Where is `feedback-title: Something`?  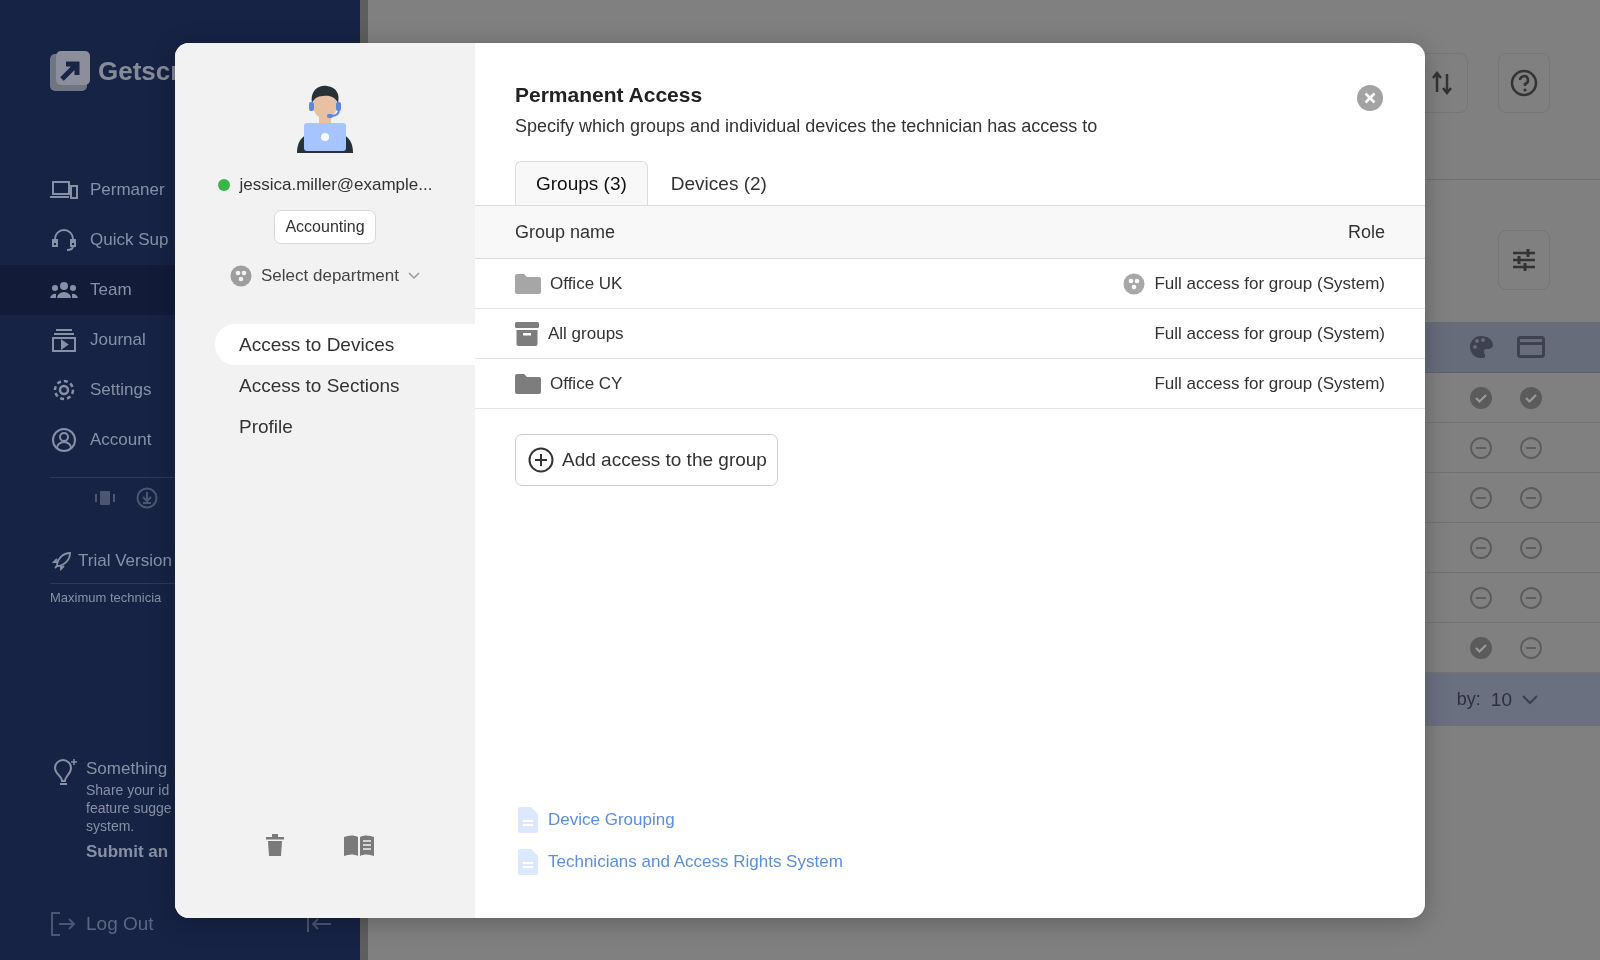 feedback-title: Something is located at coordinates (127, 769).